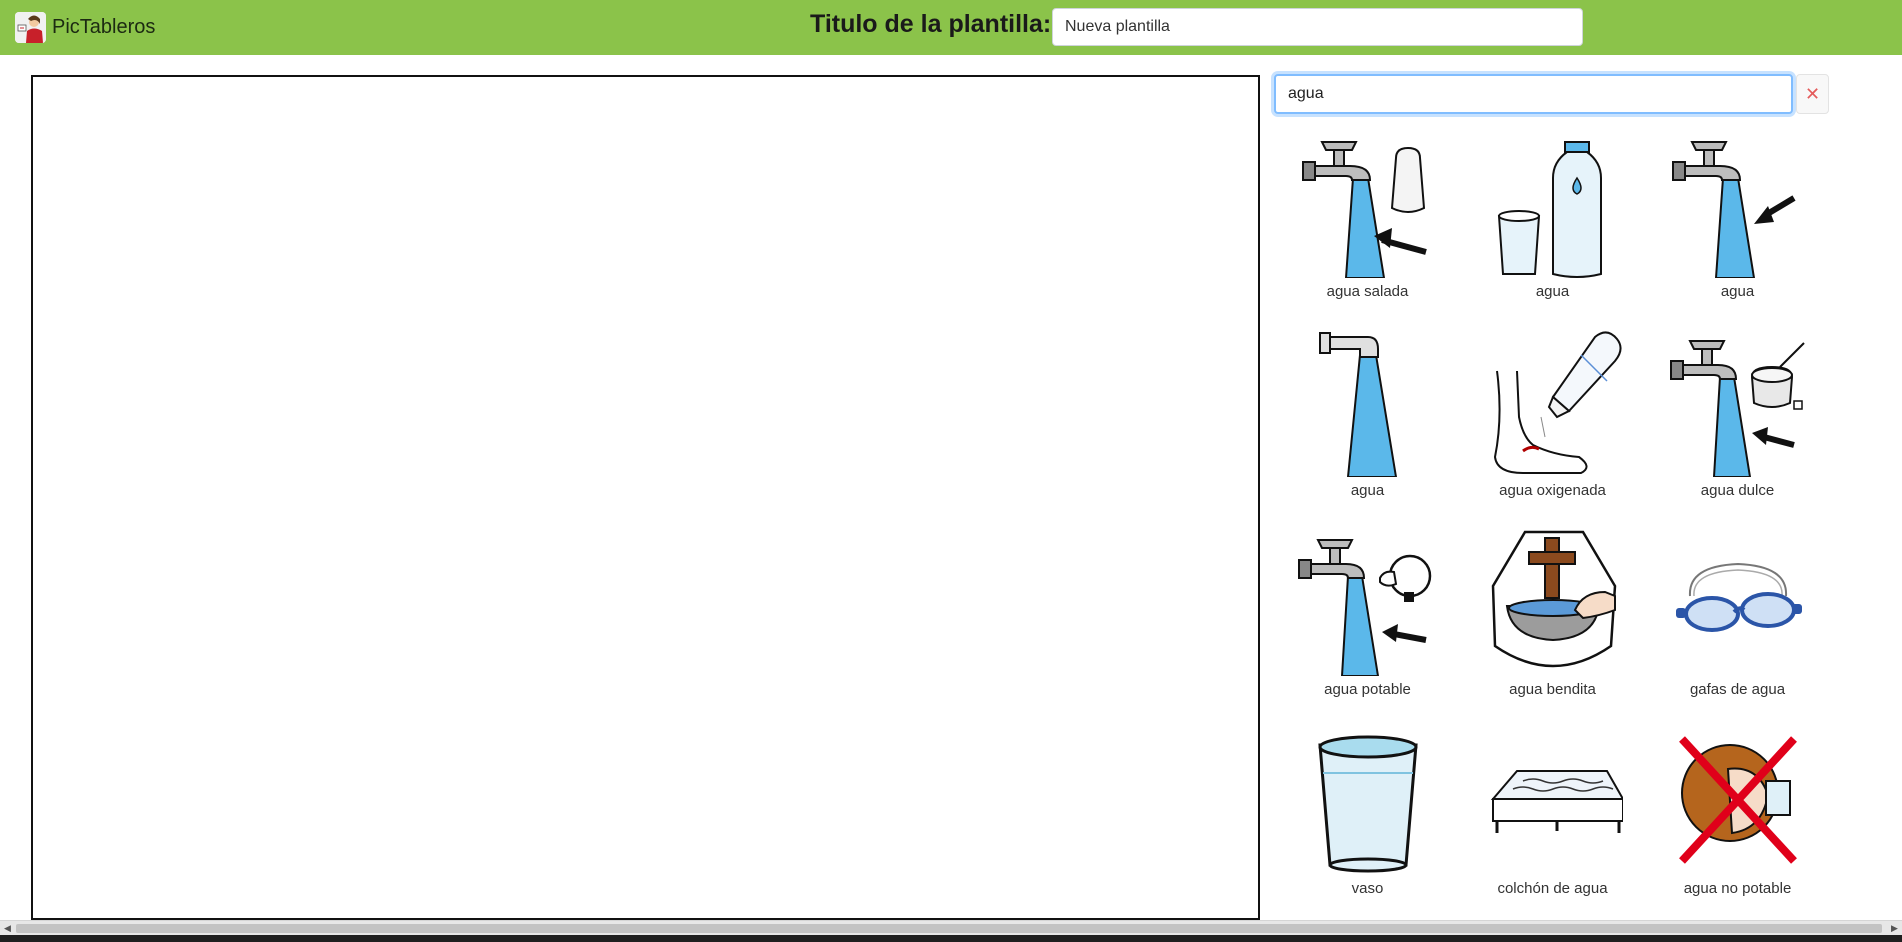 This screenshot has width=1902, height=942. I want to click on pictogram-card: agua dulce, so click(1737, 426).